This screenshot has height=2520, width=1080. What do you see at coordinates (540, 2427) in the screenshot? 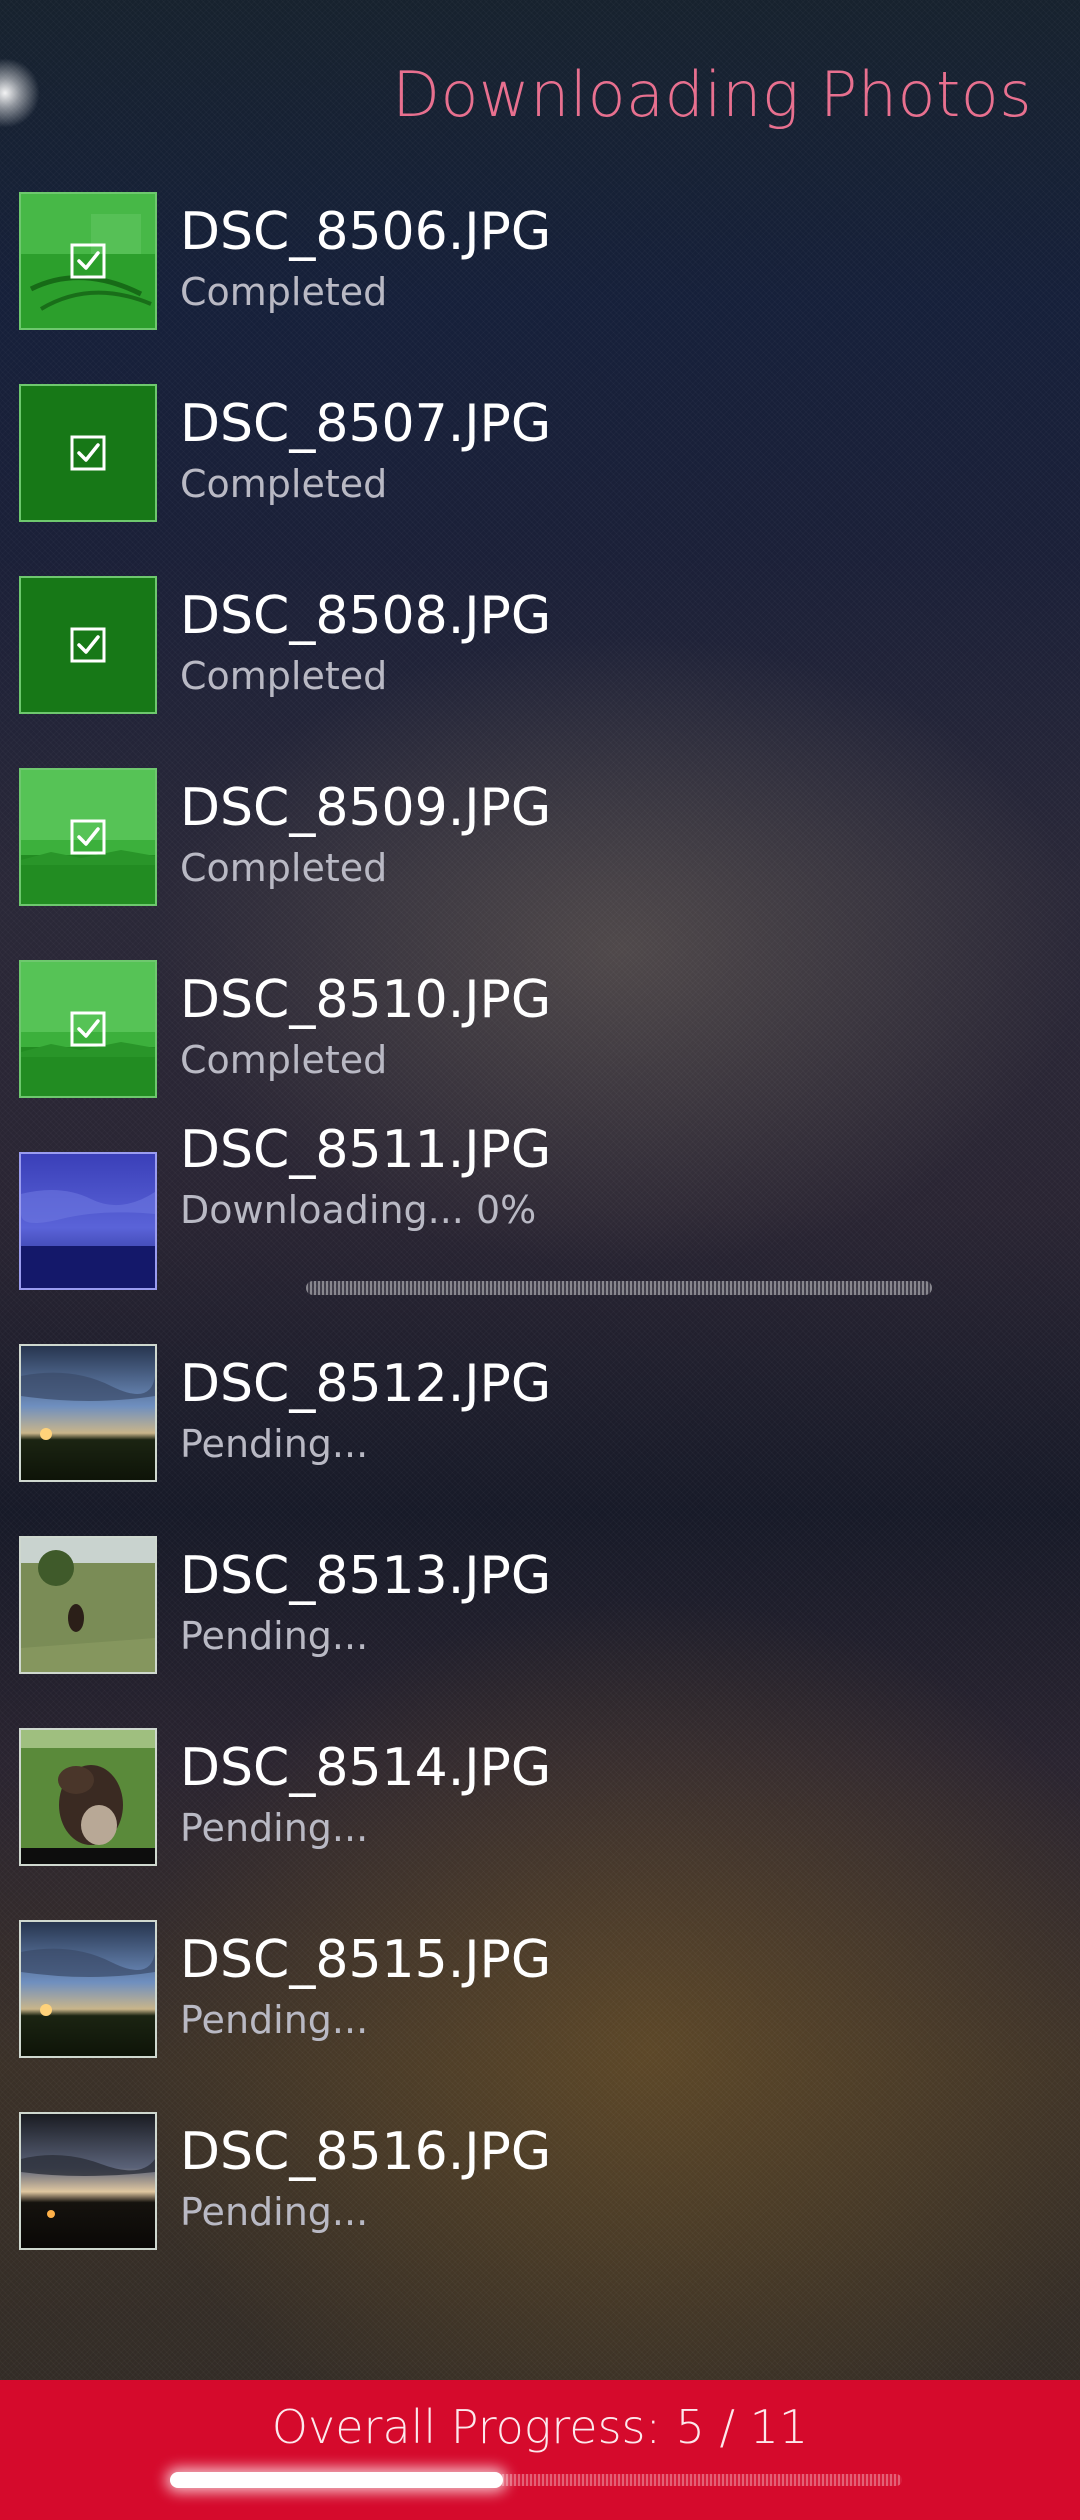
I see `overall-progress-label: Overall Progress: 5 / 11` at bounding box center [540, 2427].